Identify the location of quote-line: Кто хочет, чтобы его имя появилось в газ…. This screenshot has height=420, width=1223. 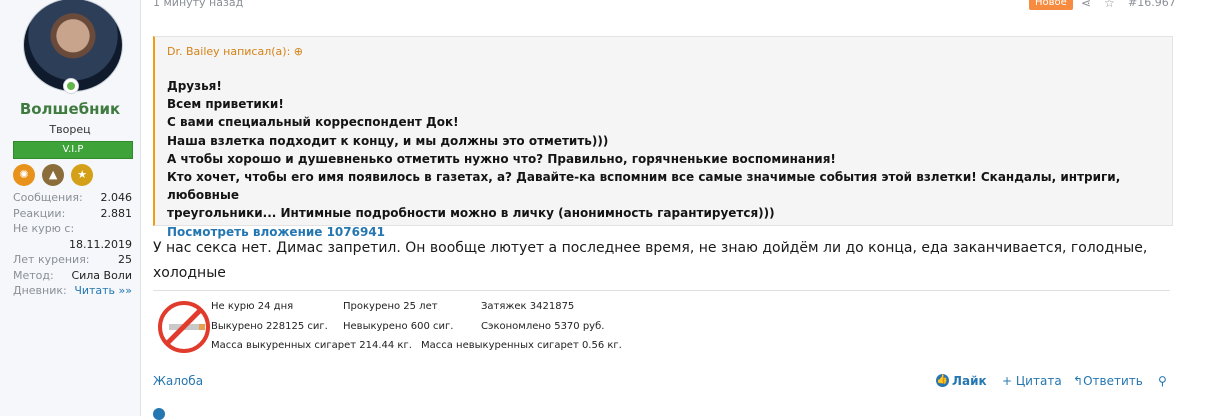
(644, 186).